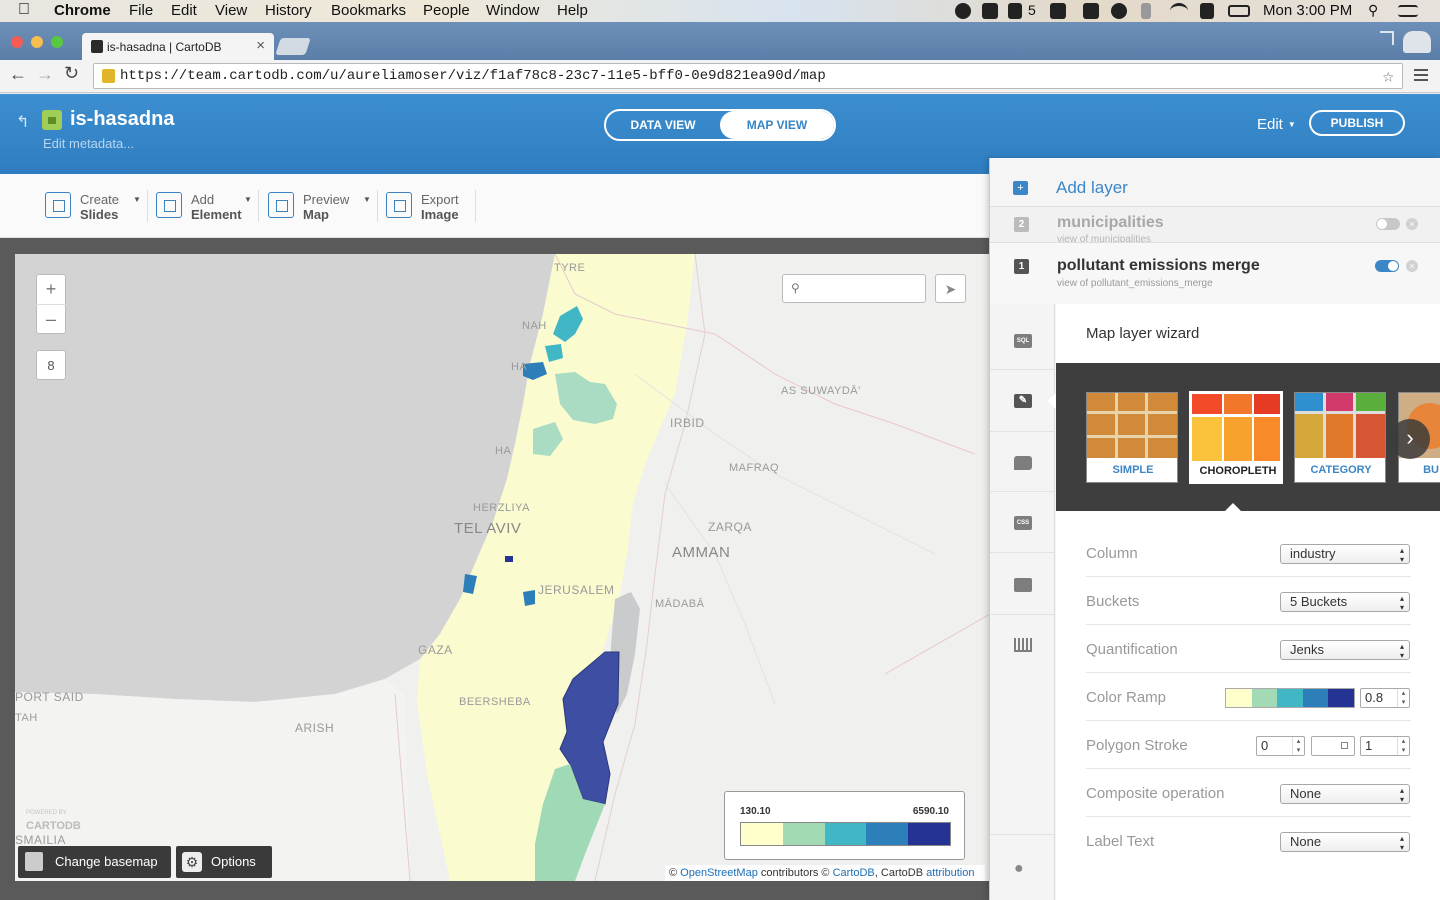 The image size is (1440, 900). Describe the element at coordinates (22, 122) in the screenshot. I see `back-arrow-icon: ↰` at that location.